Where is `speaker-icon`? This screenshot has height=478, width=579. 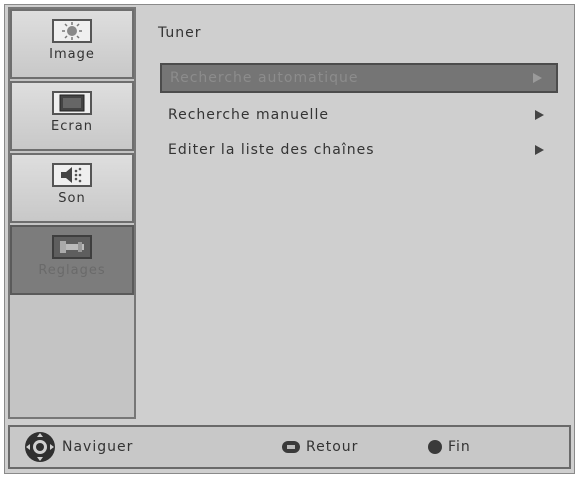 speaker-icon is located at coordinates (72, 175).